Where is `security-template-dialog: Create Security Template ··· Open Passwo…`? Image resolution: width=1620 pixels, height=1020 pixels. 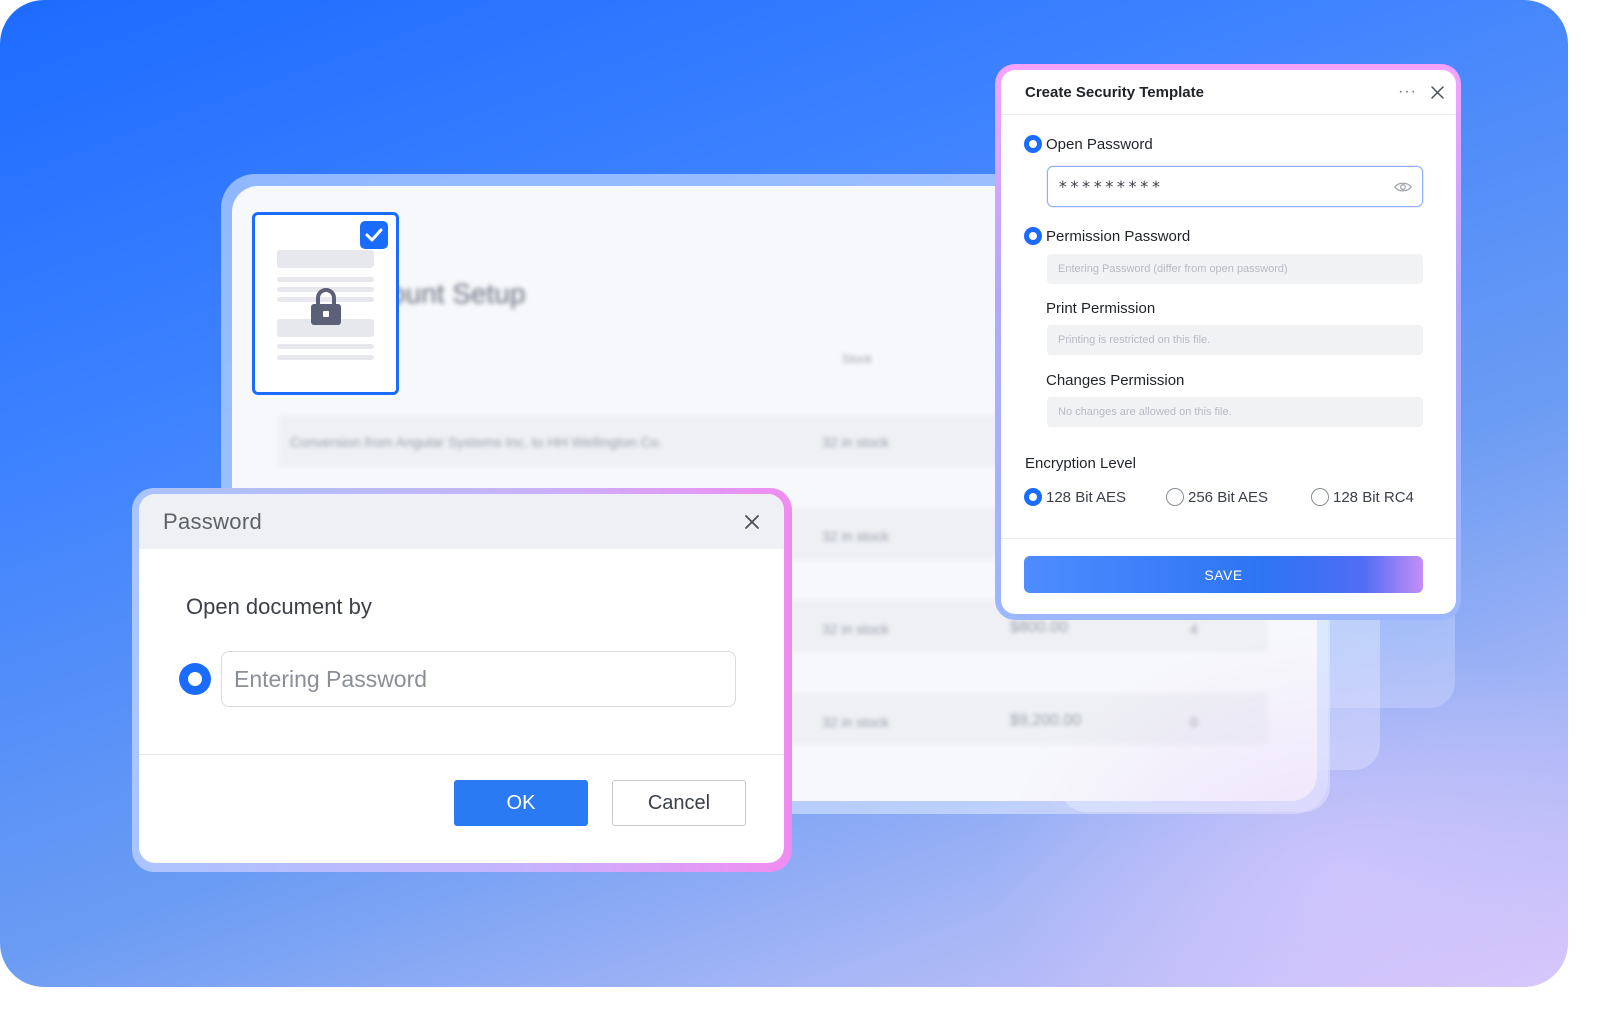 security-template-dialog: Create Security Template ··· Open Passwo… is located at coordinates (1228, 342).